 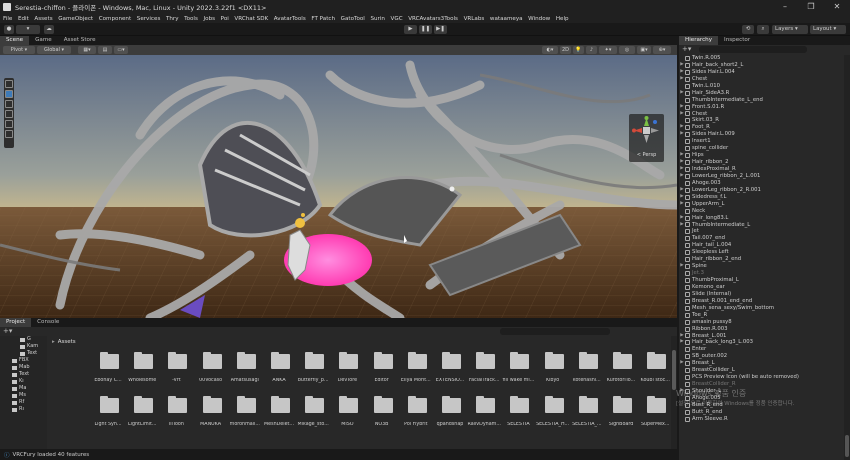 I want to click on breadcrumb-assets: Assets, so click(x=67, y=342).